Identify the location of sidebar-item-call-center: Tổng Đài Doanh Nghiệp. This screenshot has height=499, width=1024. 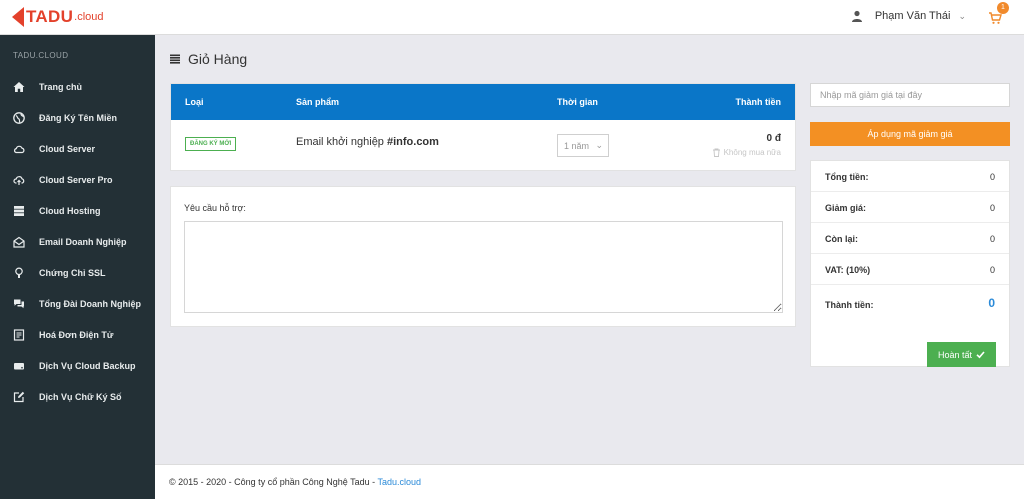
(77, 303).